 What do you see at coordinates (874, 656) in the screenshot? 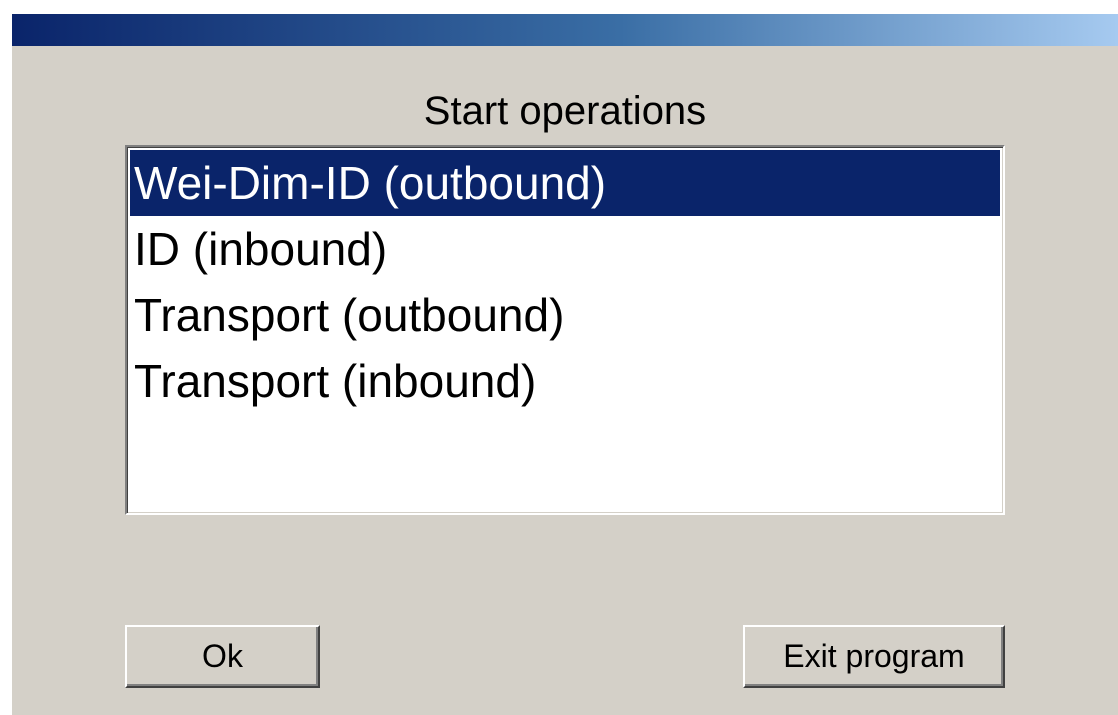
I see `exit-program-button: Exit program` at bounding box center [874, 656].